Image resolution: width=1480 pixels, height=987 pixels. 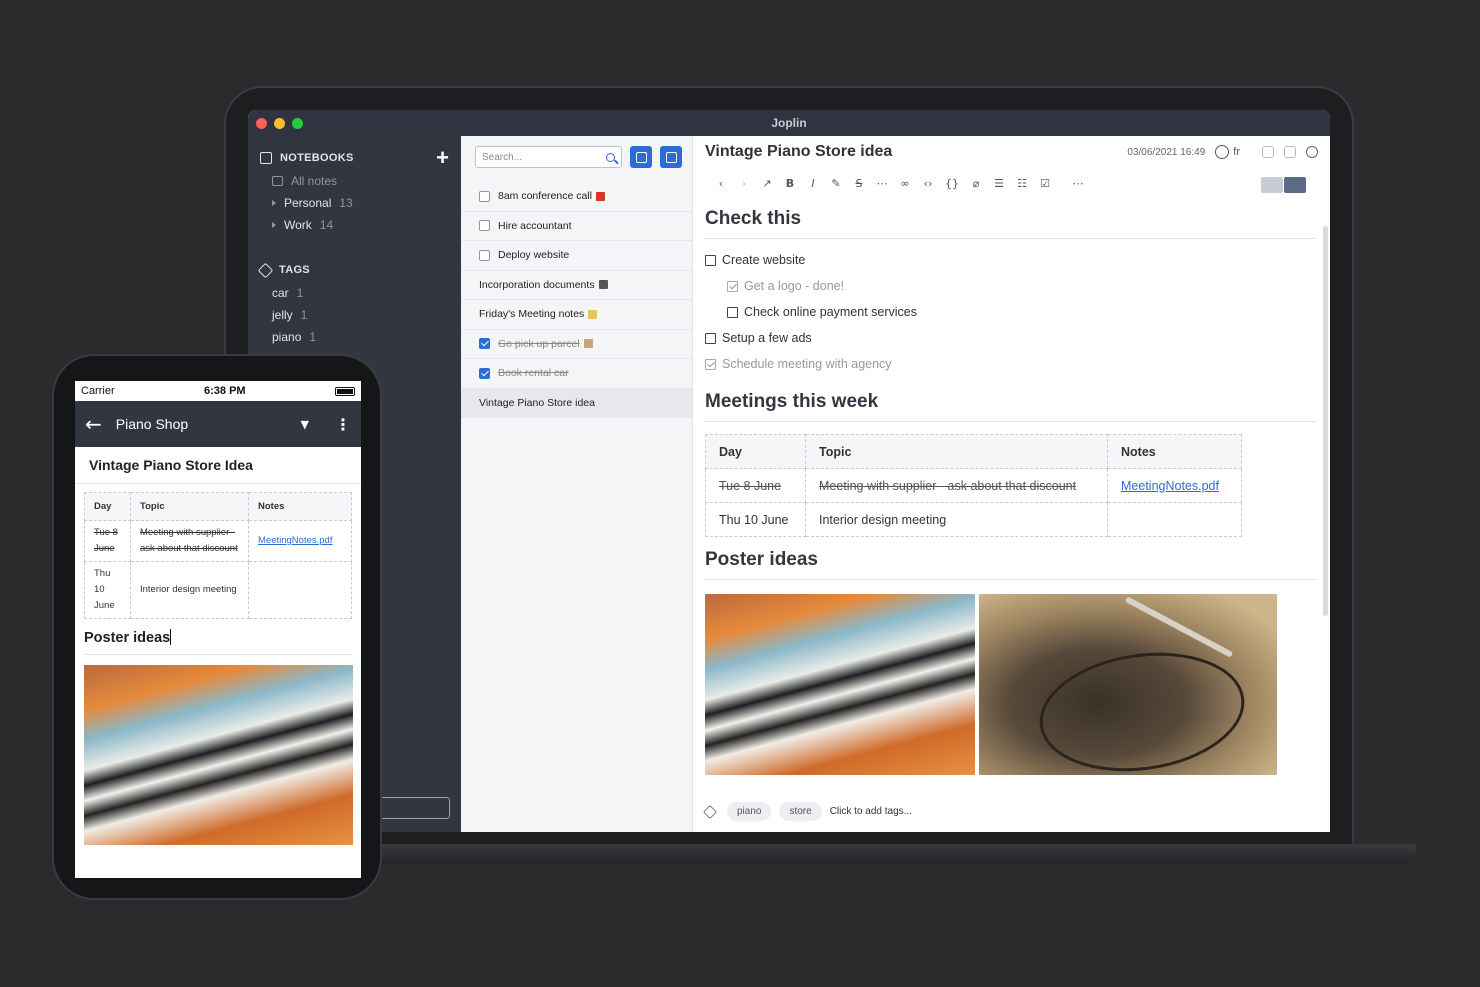 What do you see at coordinates (1022, 183) in the screenshot?
I see `numbered-list-icon: ☷` at bounding box center [1022, 183].